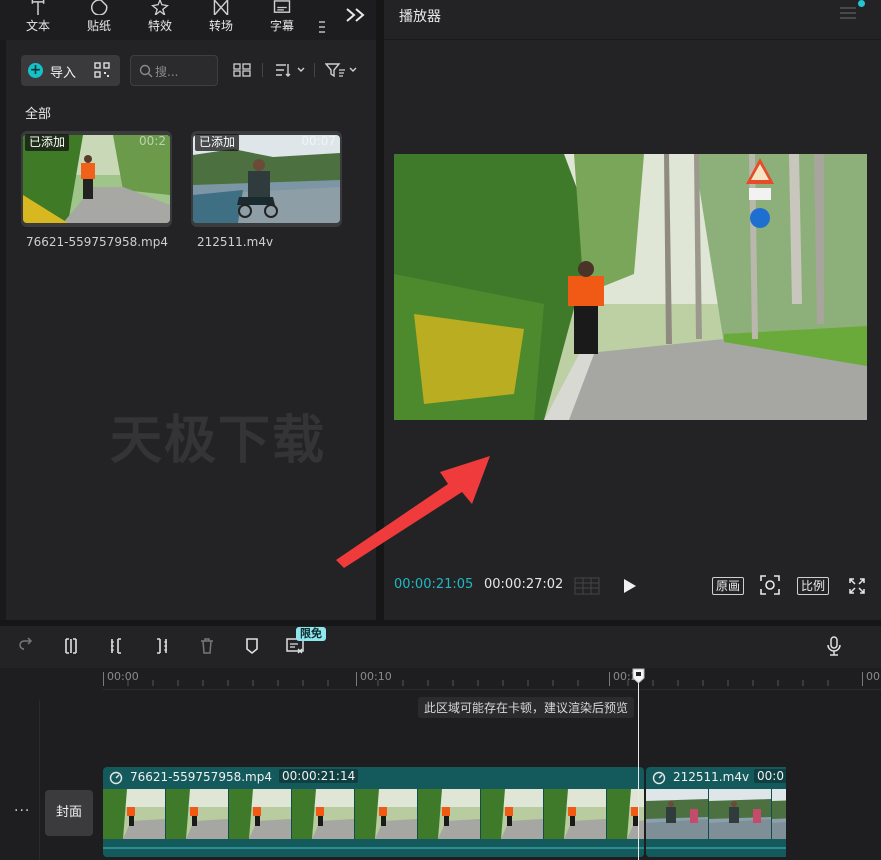  Describe the element at coordinates (266, 179) in the screenshot. I see `media-item: 已添加 00:07` at that location.